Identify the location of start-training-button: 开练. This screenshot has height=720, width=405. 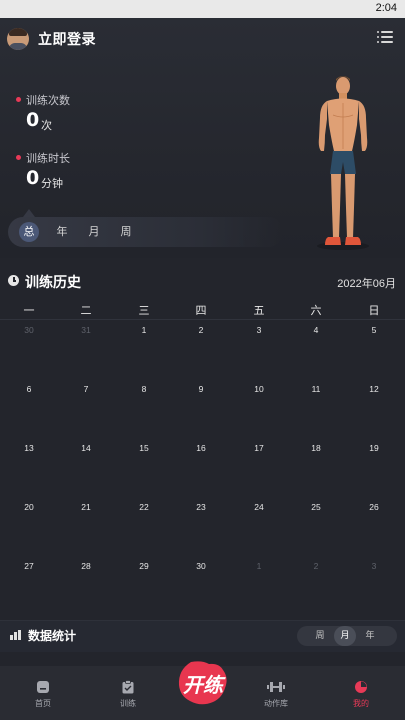
(202, 684).